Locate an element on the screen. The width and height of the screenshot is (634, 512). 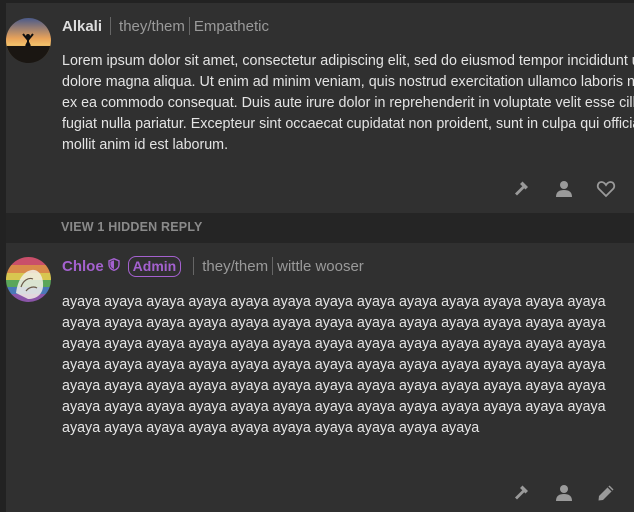
username: Chloe is located at coordinates (83, 266).